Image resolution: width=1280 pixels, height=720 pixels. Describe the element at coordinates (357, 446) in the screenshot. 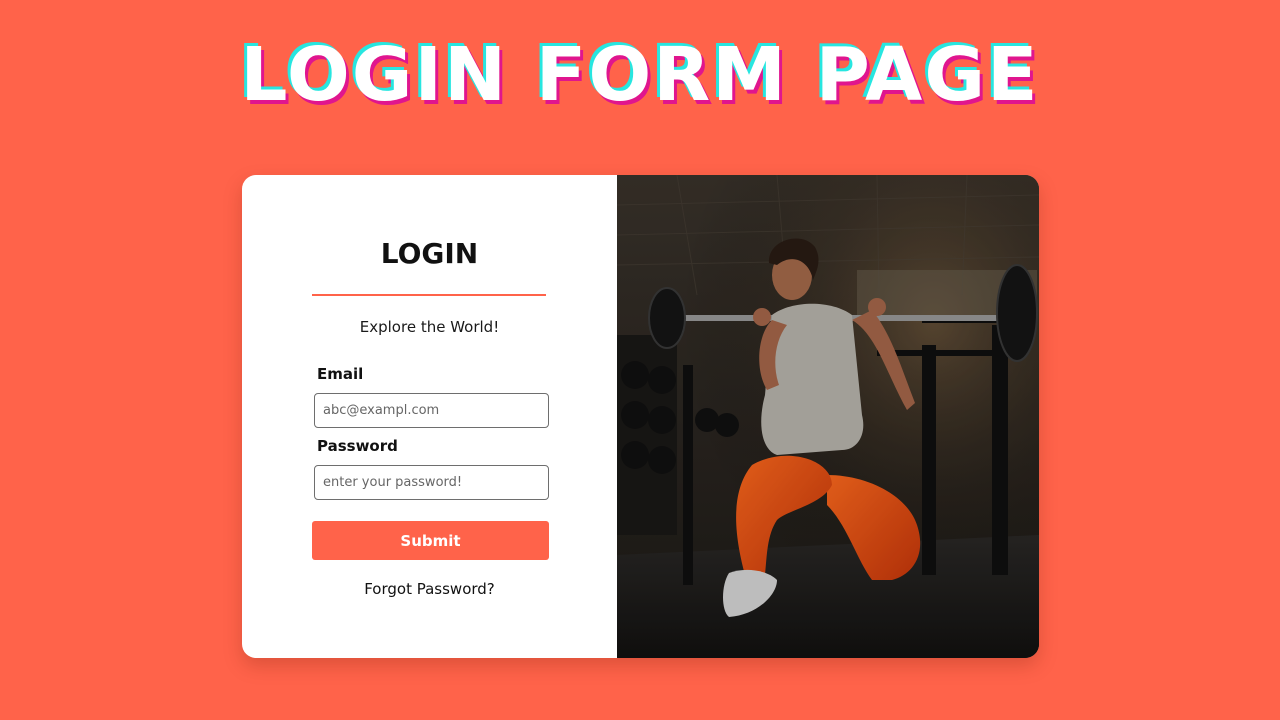

I see `password-label: Password` at that location.